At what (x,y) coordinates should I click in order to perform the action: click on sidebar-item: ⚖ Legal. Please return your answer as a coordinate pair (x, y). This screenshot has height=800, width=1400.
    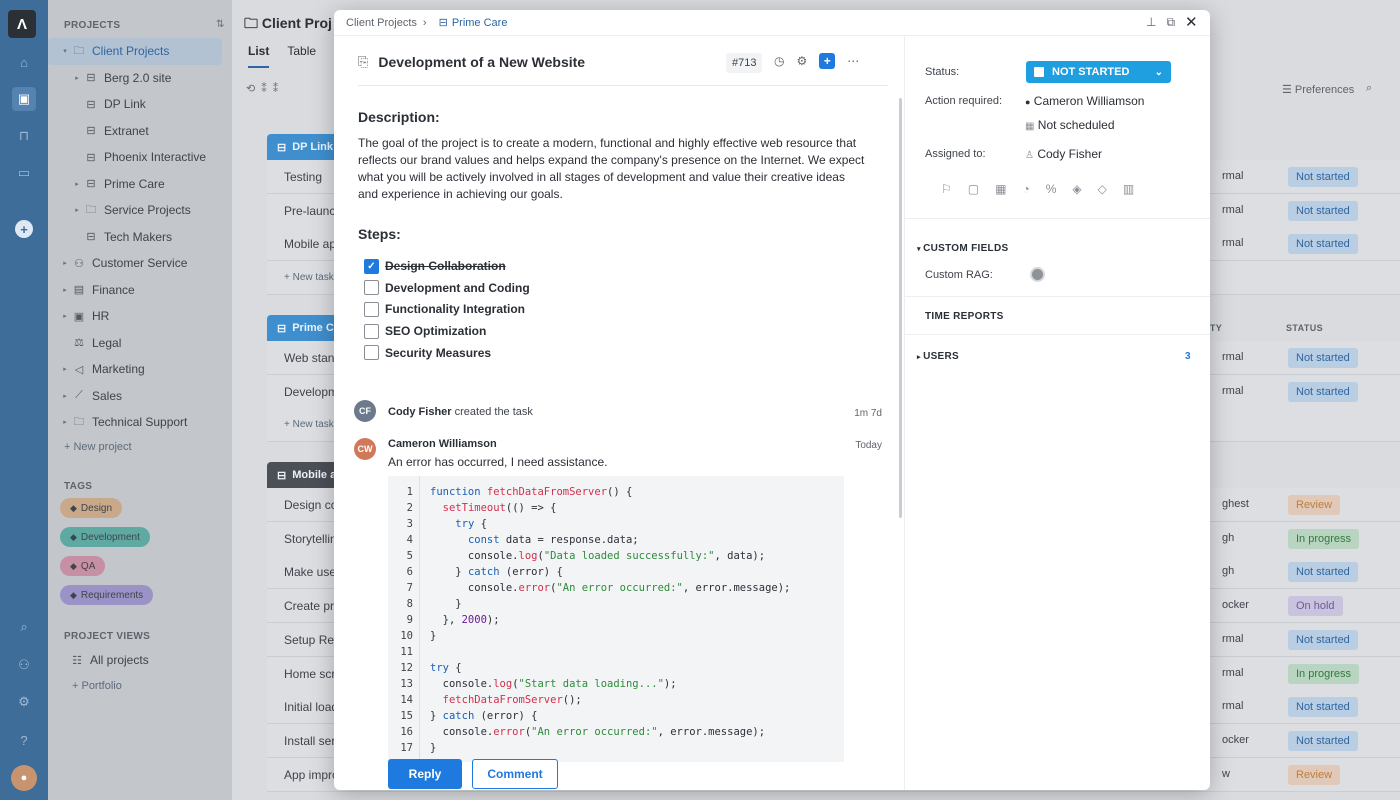
    Looking at the image, I should click on (140, 343).